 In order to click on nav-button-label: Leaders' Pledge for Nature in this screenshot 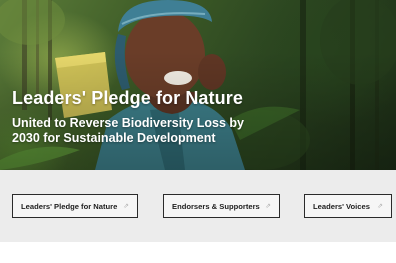, I will do `click(69, 206)`.